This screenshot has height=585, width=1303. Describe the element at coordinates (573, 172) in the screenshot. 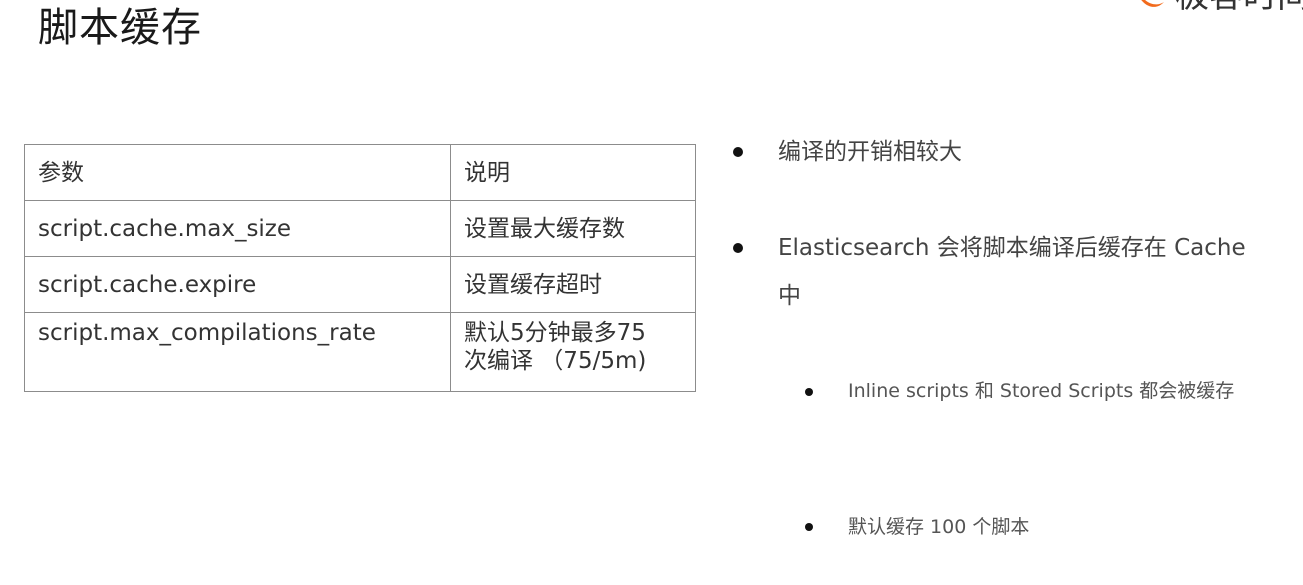

I see `header-description: 说明` at that location.